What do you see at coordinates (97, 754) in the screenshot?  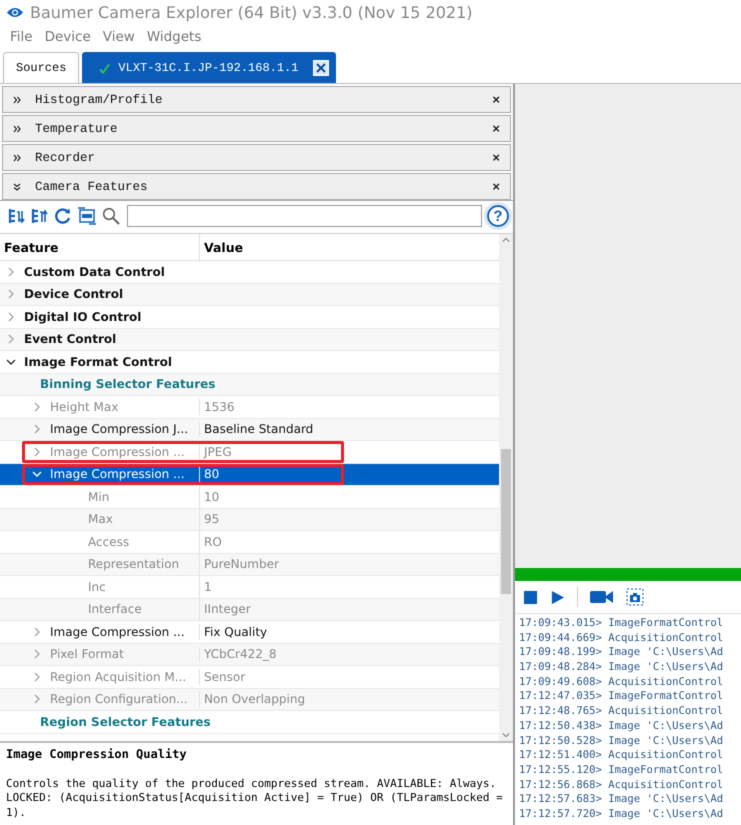 I see `description-title: Image Compression Quality` at bounding box center [97, 754].